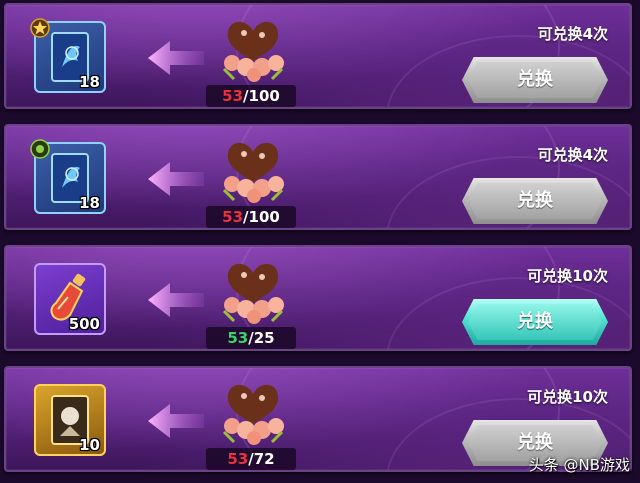 The width and height of the screenshot is (640, 483). Describe the element at coordinates (264, 338) in the screenshot. I see `required-amount: 25` at that location.